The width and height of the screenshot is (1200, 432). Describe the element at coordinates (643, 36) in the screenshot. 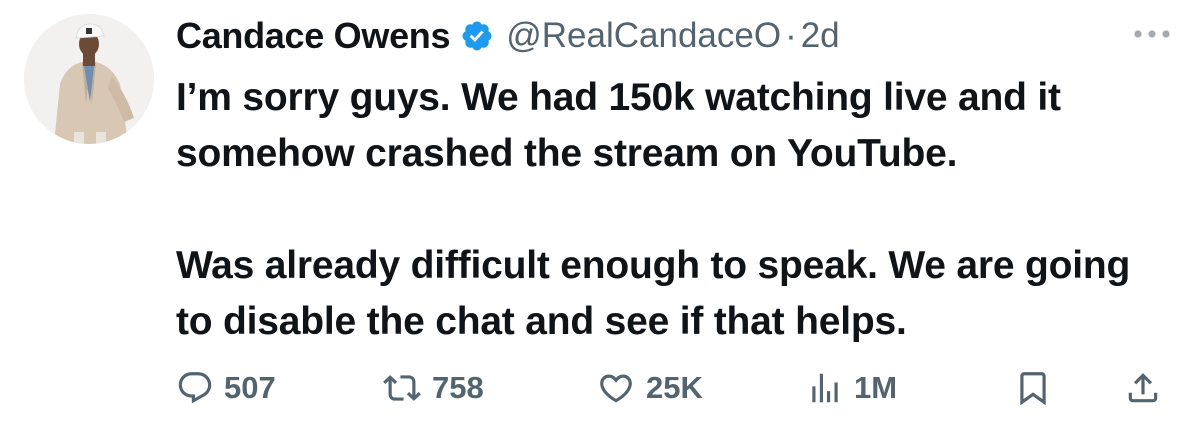

I see `author-handle: @RealCandaceO` at that location.